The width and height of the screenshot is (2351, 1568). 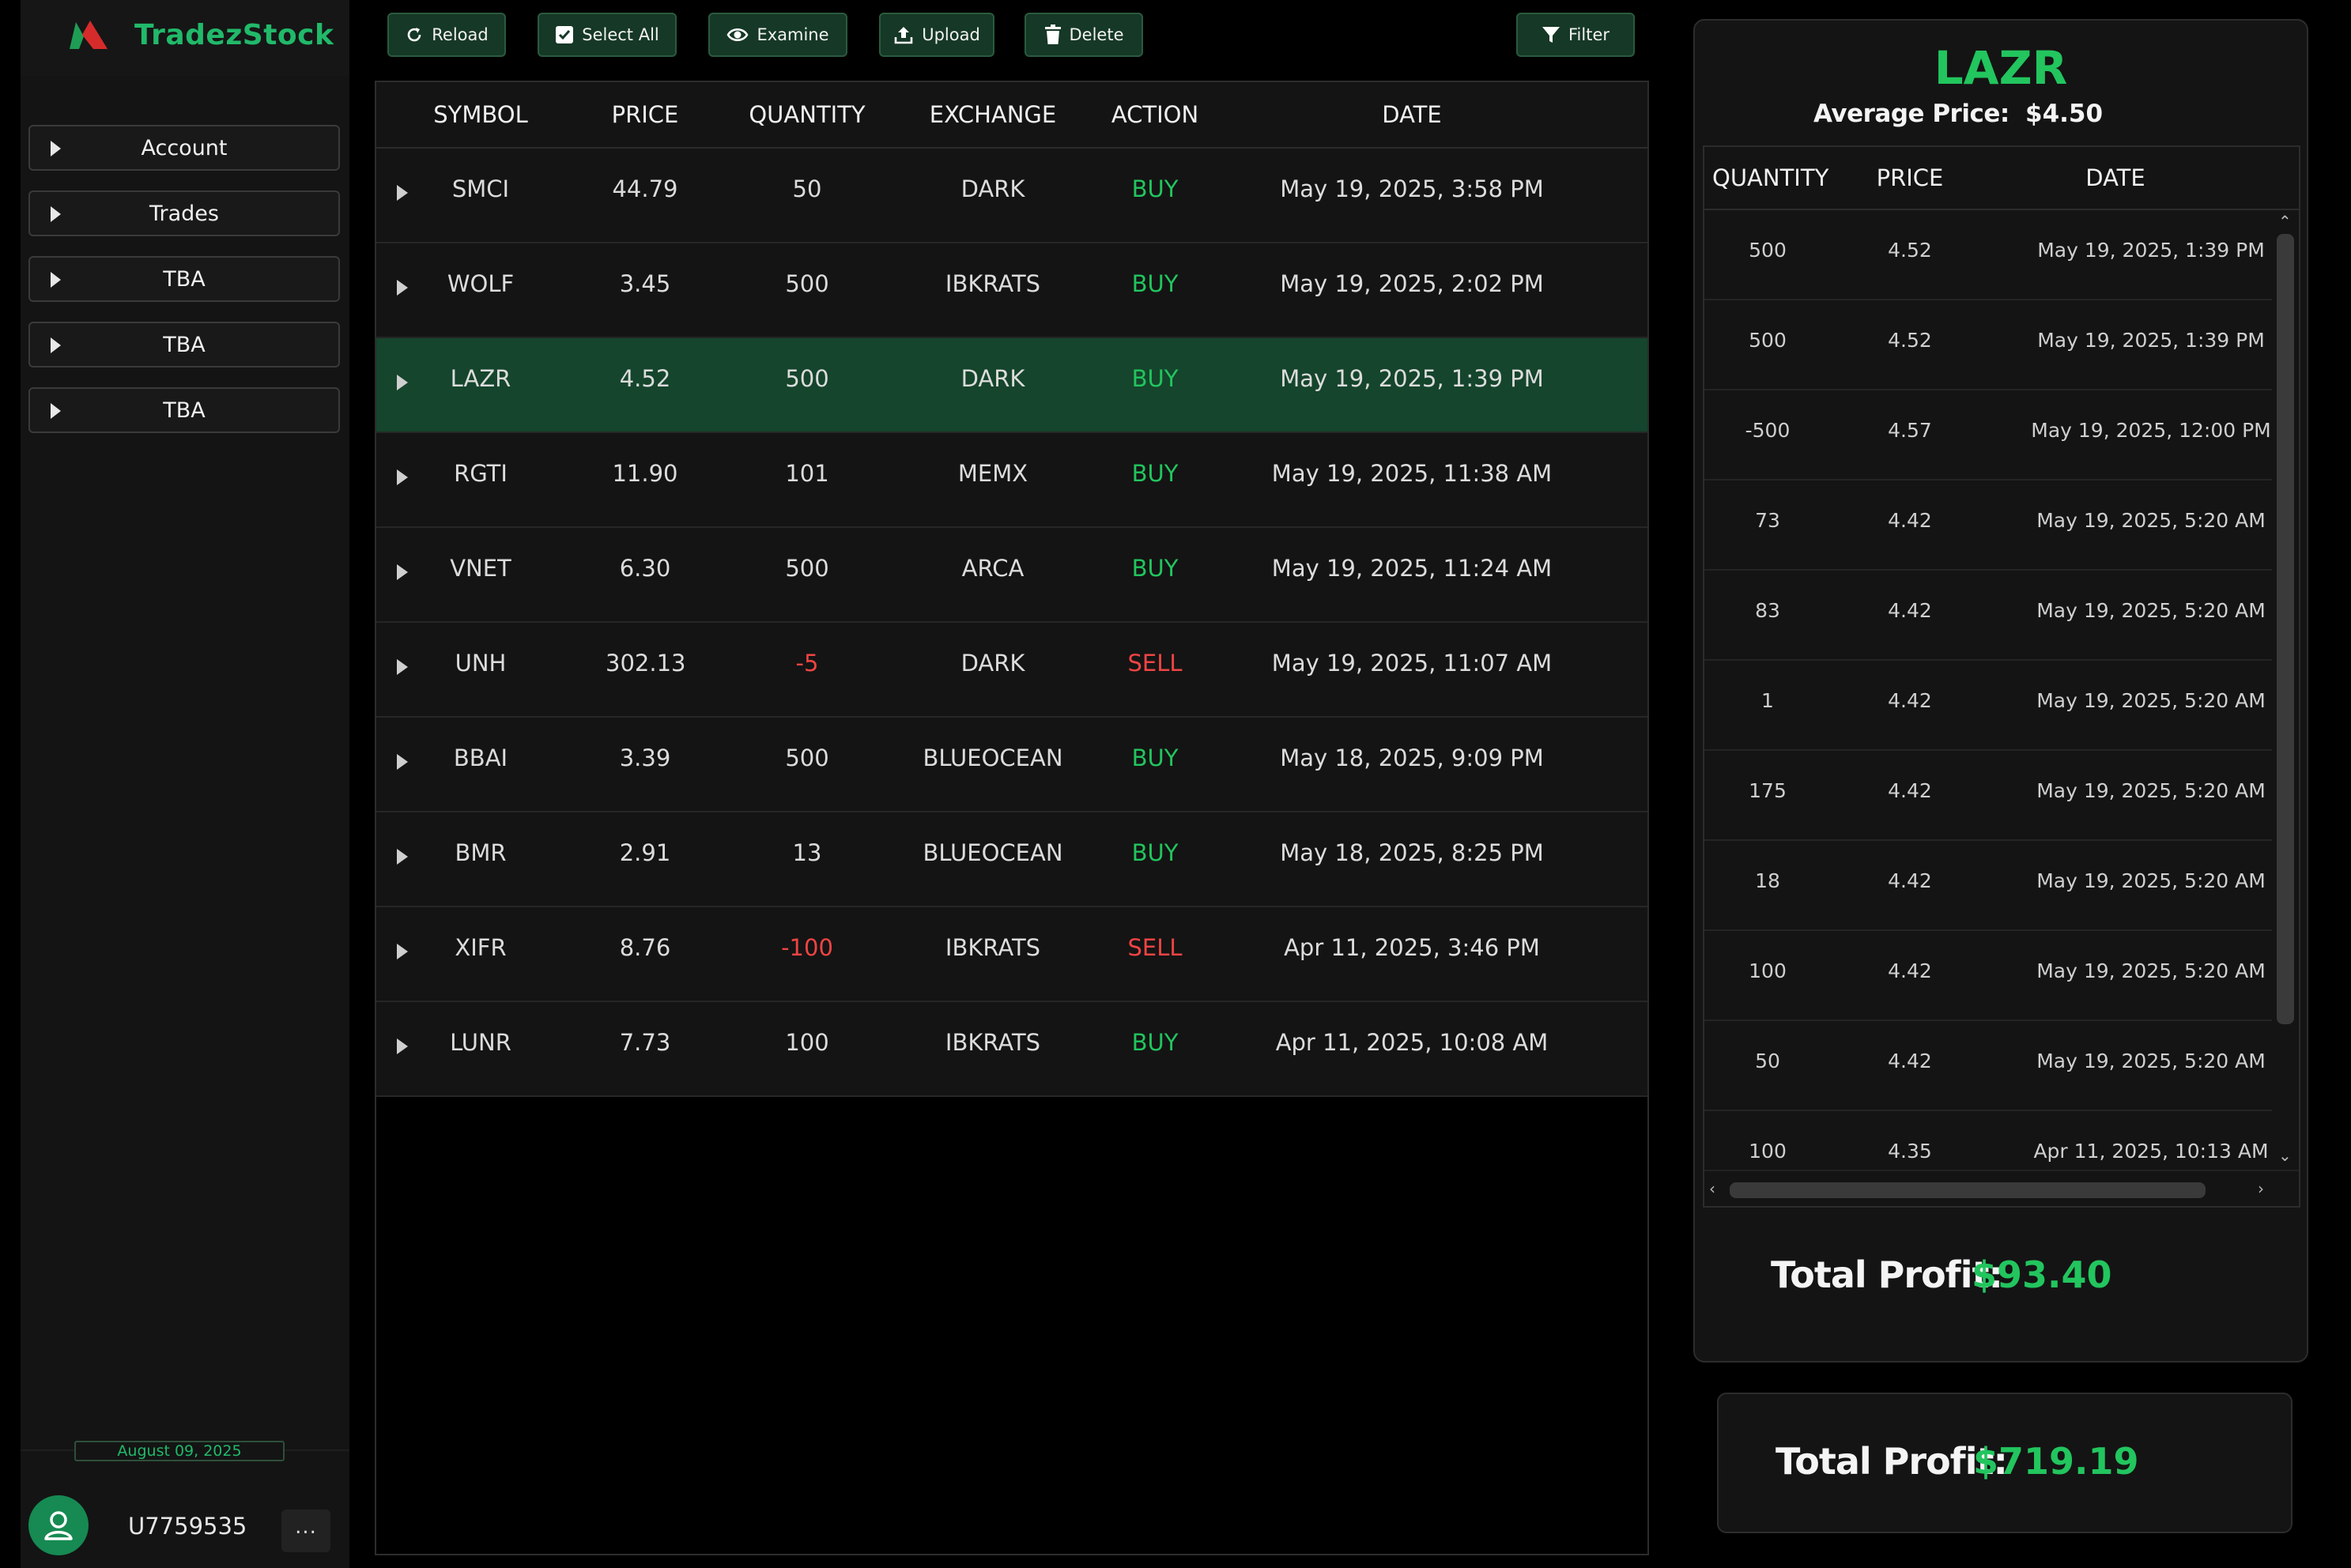 I want to click on cell-action: SELL, so click(x=1155, y=947).